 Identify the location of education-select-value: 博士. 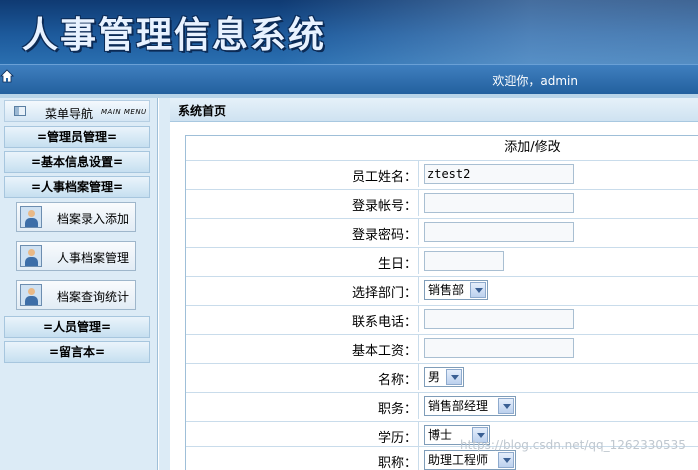
(440, 435).